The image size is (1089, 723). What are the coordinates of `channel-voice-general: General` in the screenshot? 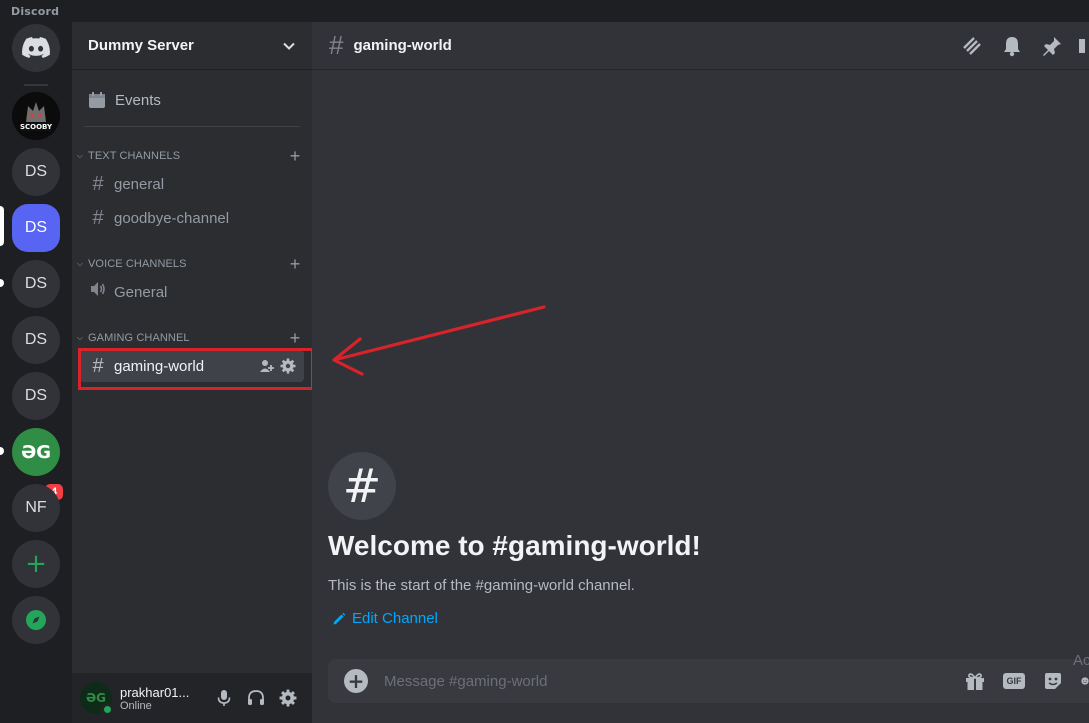 It's located at (192, 292).